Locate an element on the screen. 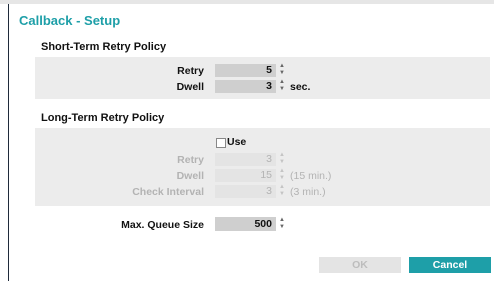 Image resolution: width=494 pixels, height=281 pixels. short-retry-arrows: ▲ ▼ is located at coordinates (282, 70).